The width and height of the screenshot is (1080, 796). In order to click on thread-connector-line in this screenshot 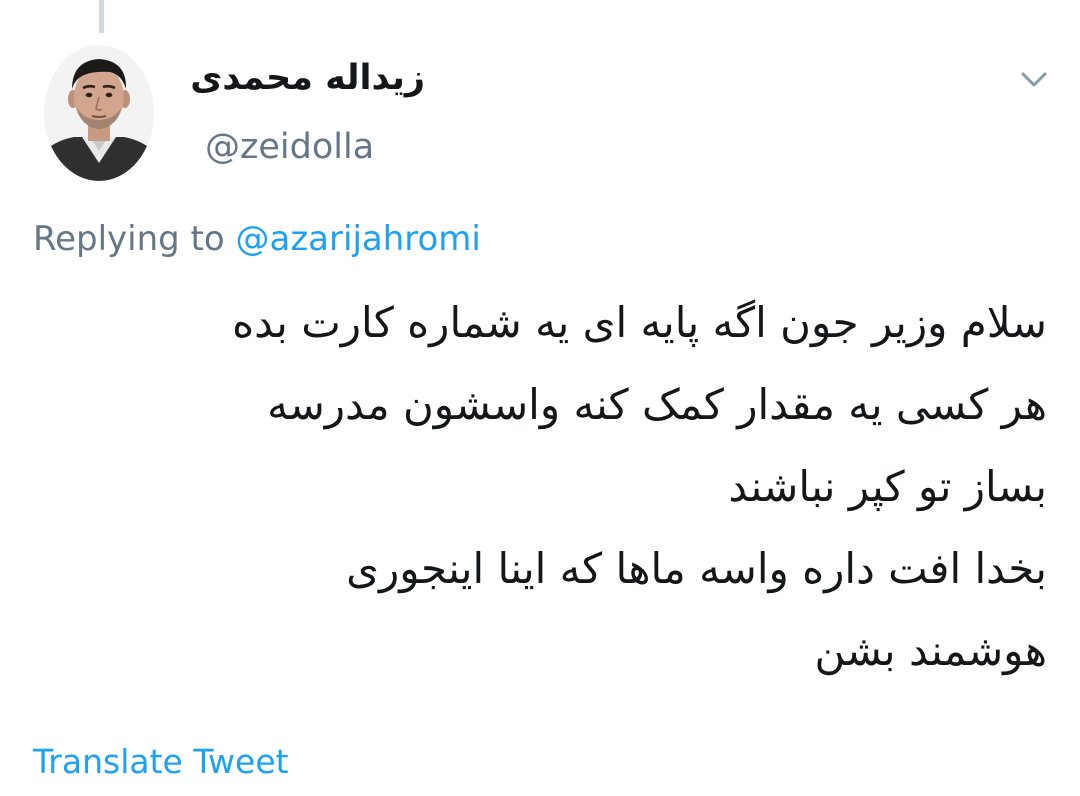, I will do `click(101, 16)`.